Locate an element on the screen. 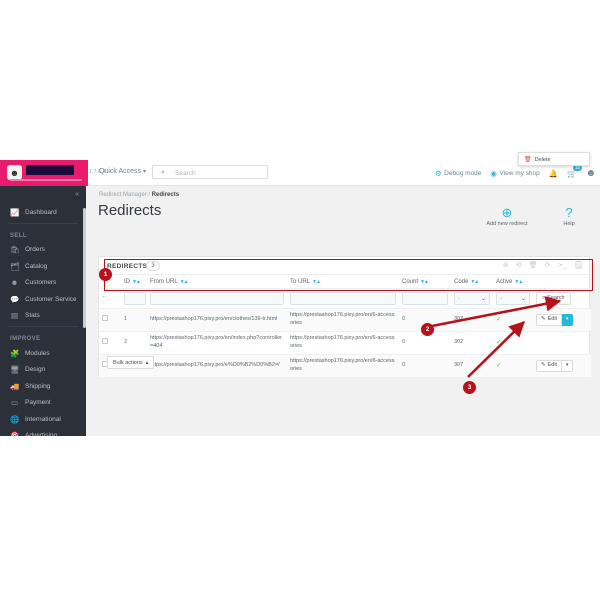  sidebar-item-label: Dashboard is located at coordinates (41, 212).